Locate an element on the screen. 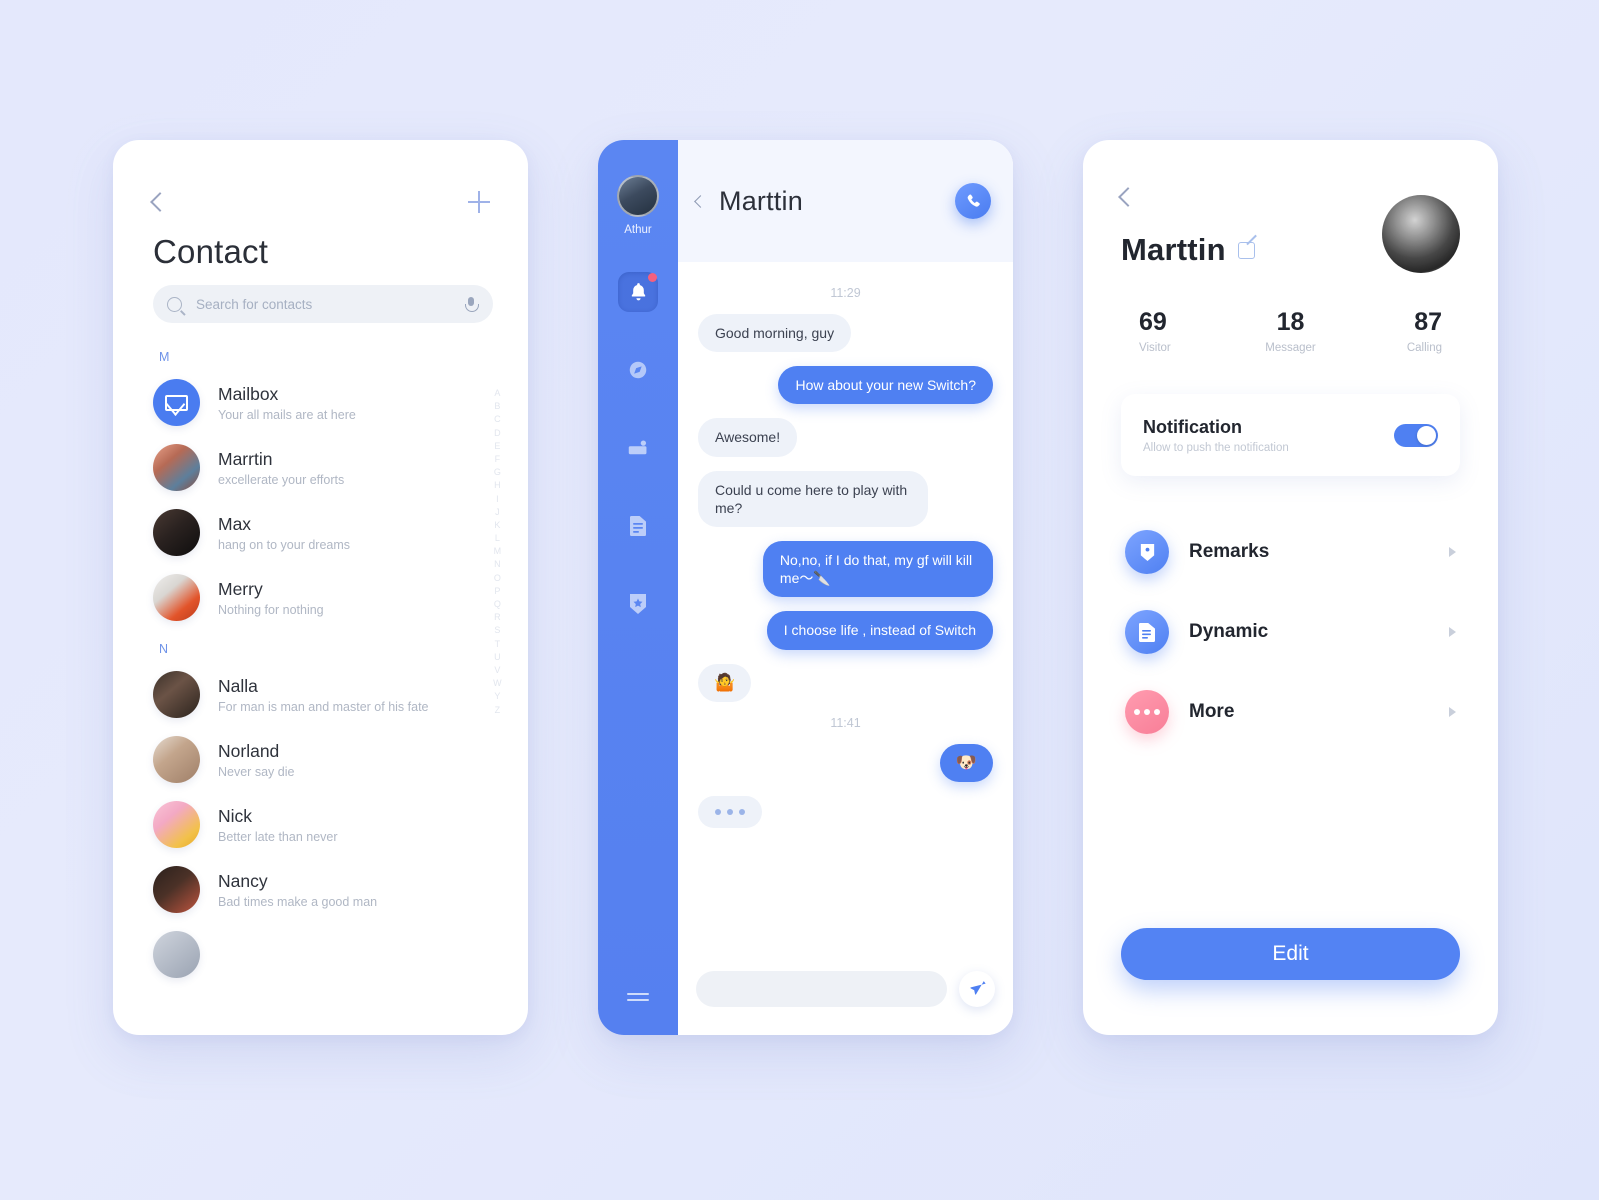  alpha-index-letter: J is located at coordinates (497, 512).